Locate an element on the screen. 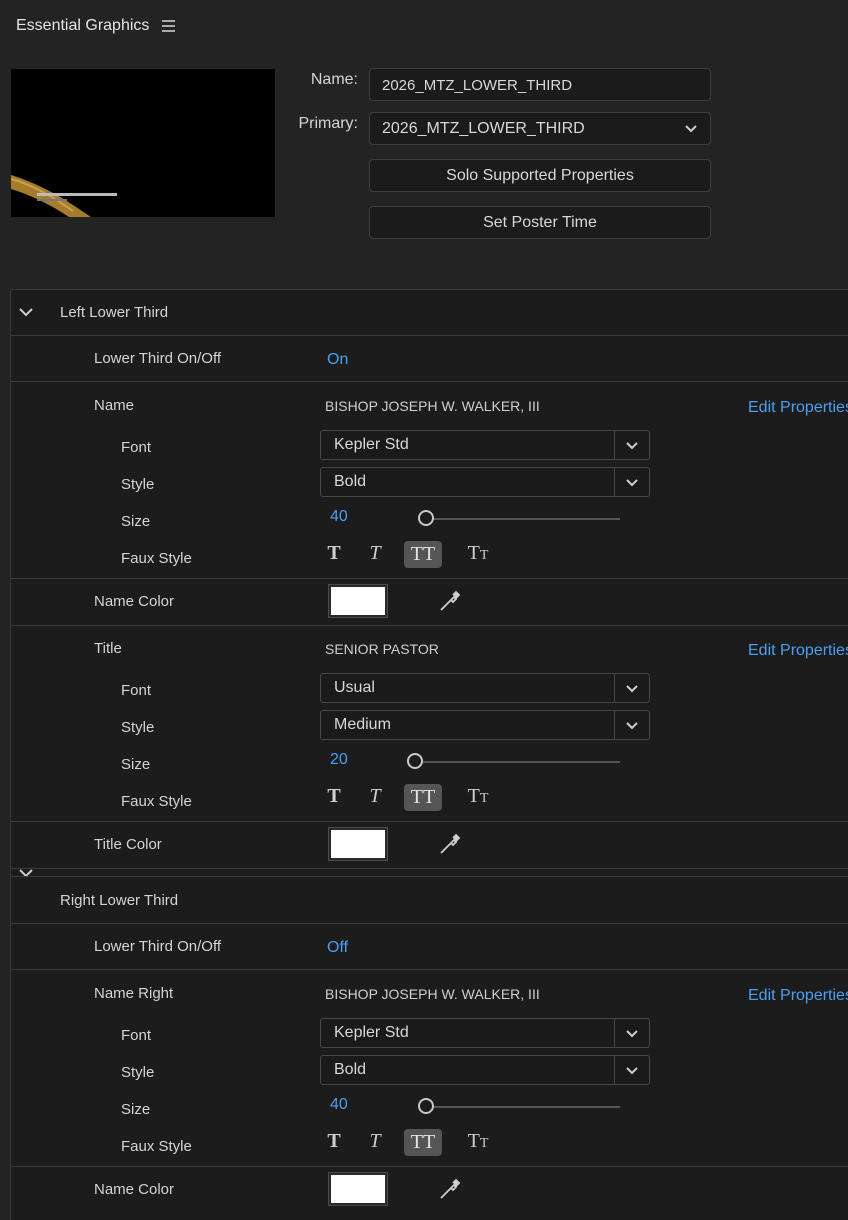 This screenshot has height=1220, width=848. title-color-swatch is located at coordinates (358, 844).